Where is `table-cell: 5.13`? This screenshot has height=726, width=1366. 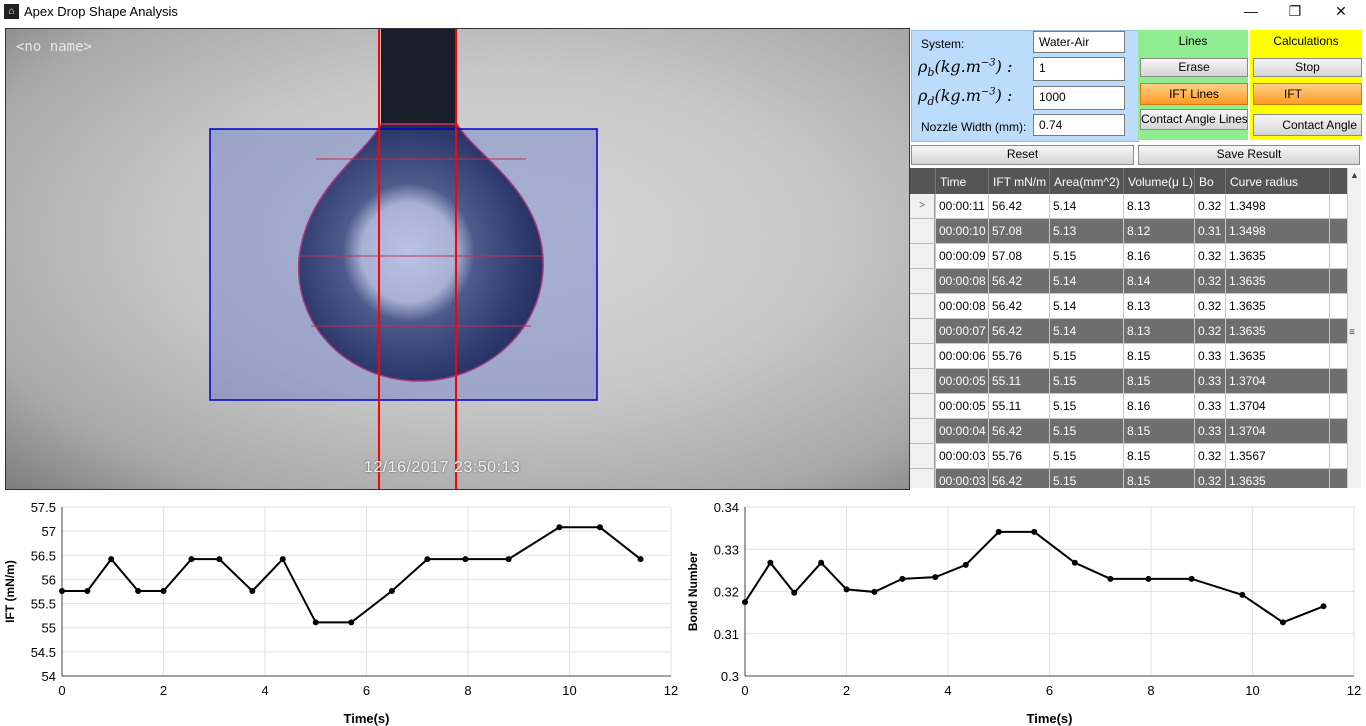
table-cell: 5.13 is located at coordinates (1086, 231).